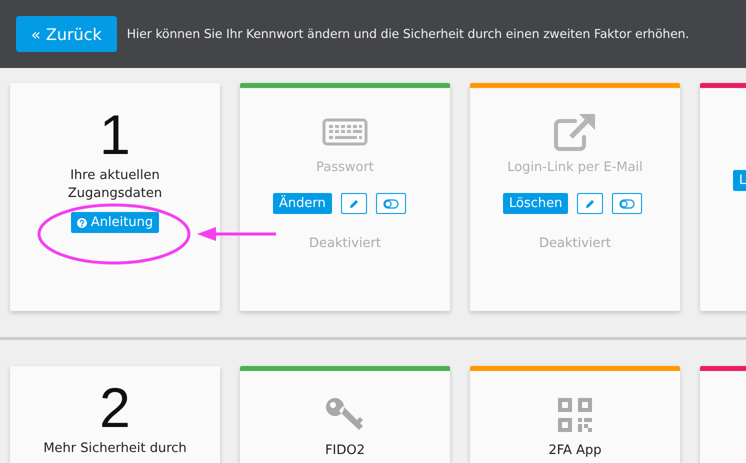 The image size is (746, 463). What do you see at coordinates (81, 223) in the screenshot?
I see `question-icon` at bounding box center [81, 223].